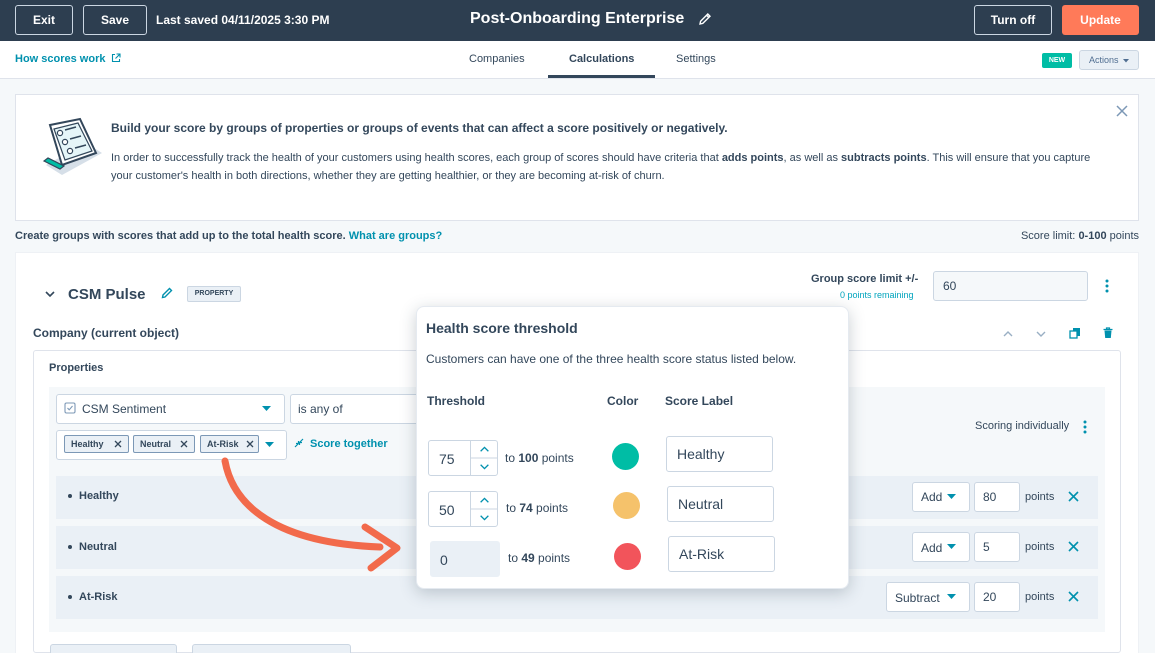  Describe the element at coordinates (320, 409) in the screenshot. I see `operator-select-value: is any of` at that location.